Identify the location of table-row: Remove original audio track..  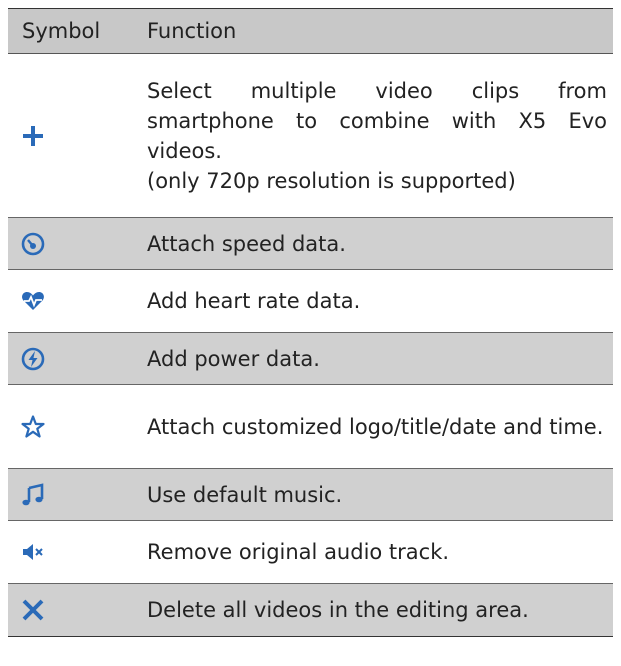
(310, 552).